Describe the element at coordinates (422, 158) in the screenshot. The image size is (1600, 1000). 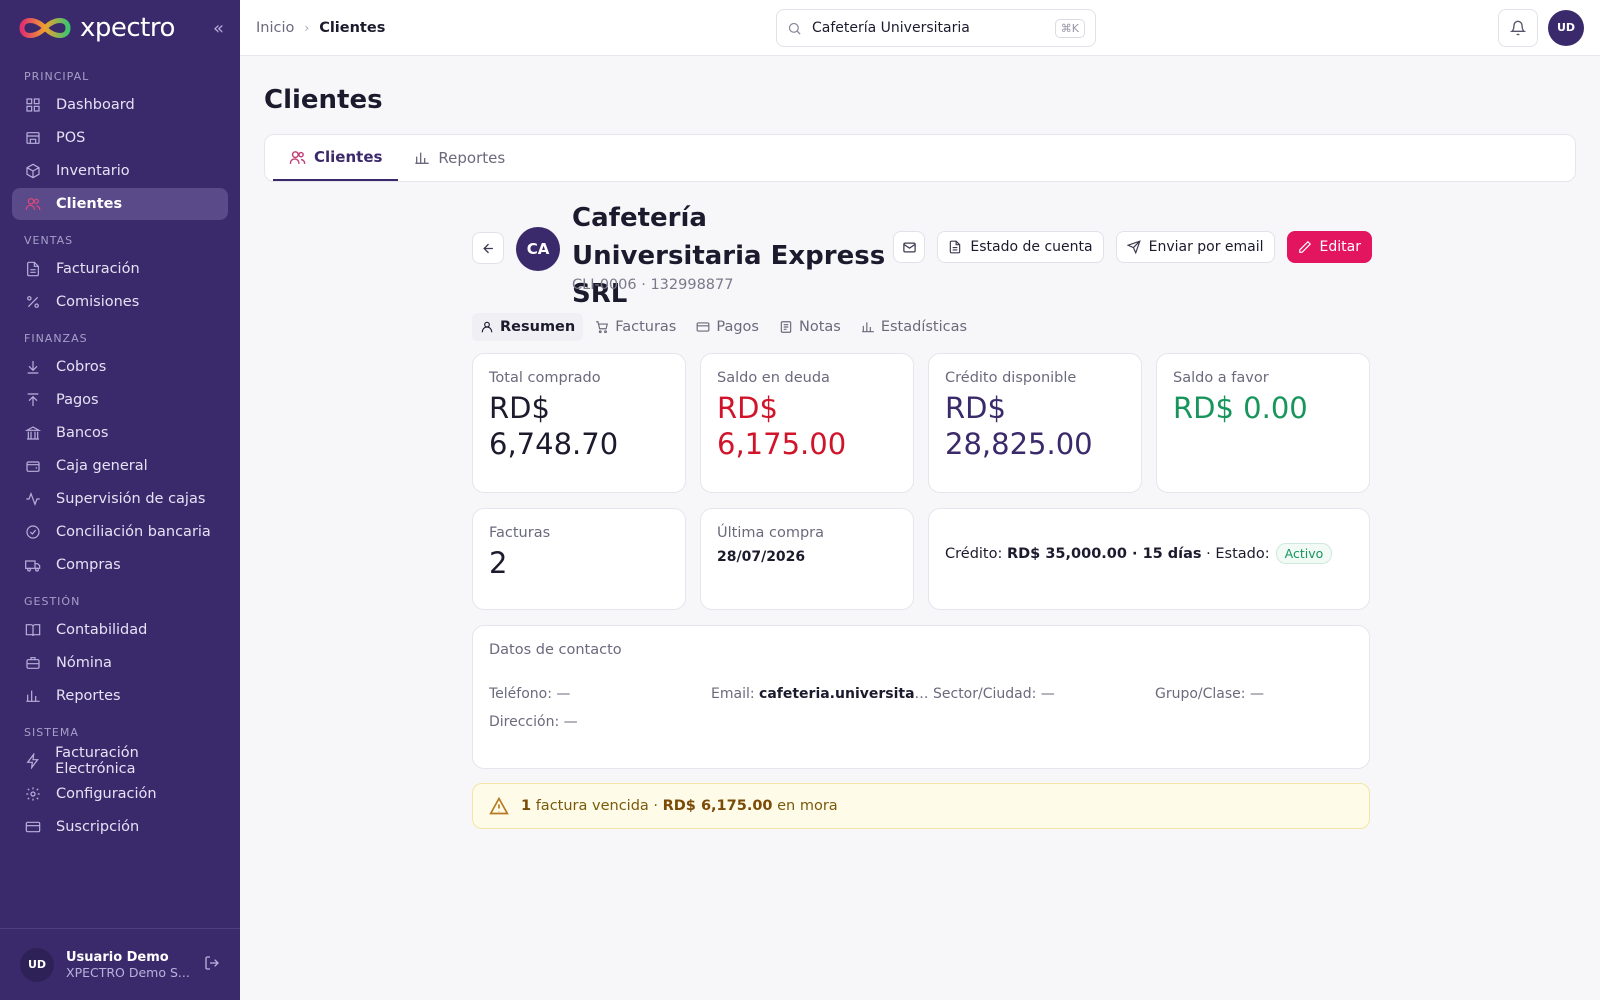
I see `bar-chart-icon` at that location.